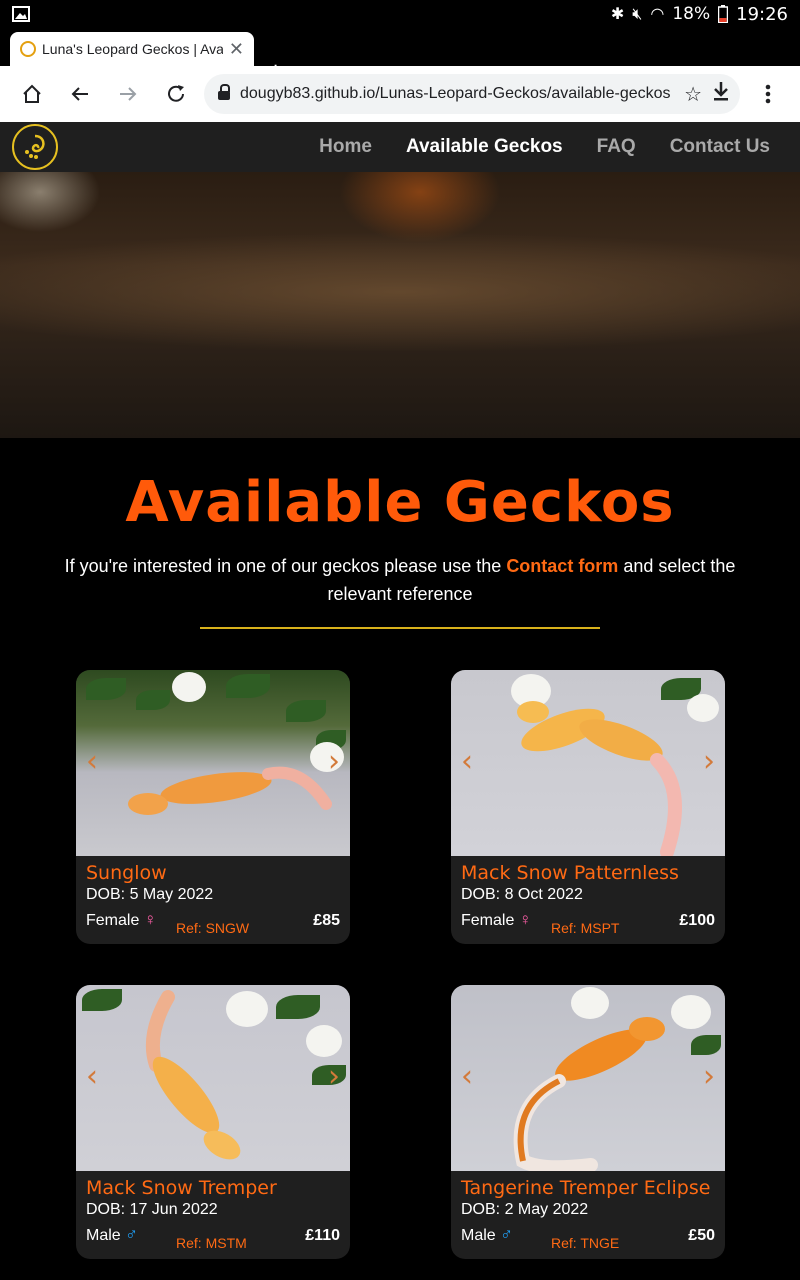 This screenshot has height=1280, width=800. Describe the element at coordinates (150, 894) in the screenshot. I see `gecko-dob: DOB: 5 May 2022` at that location.